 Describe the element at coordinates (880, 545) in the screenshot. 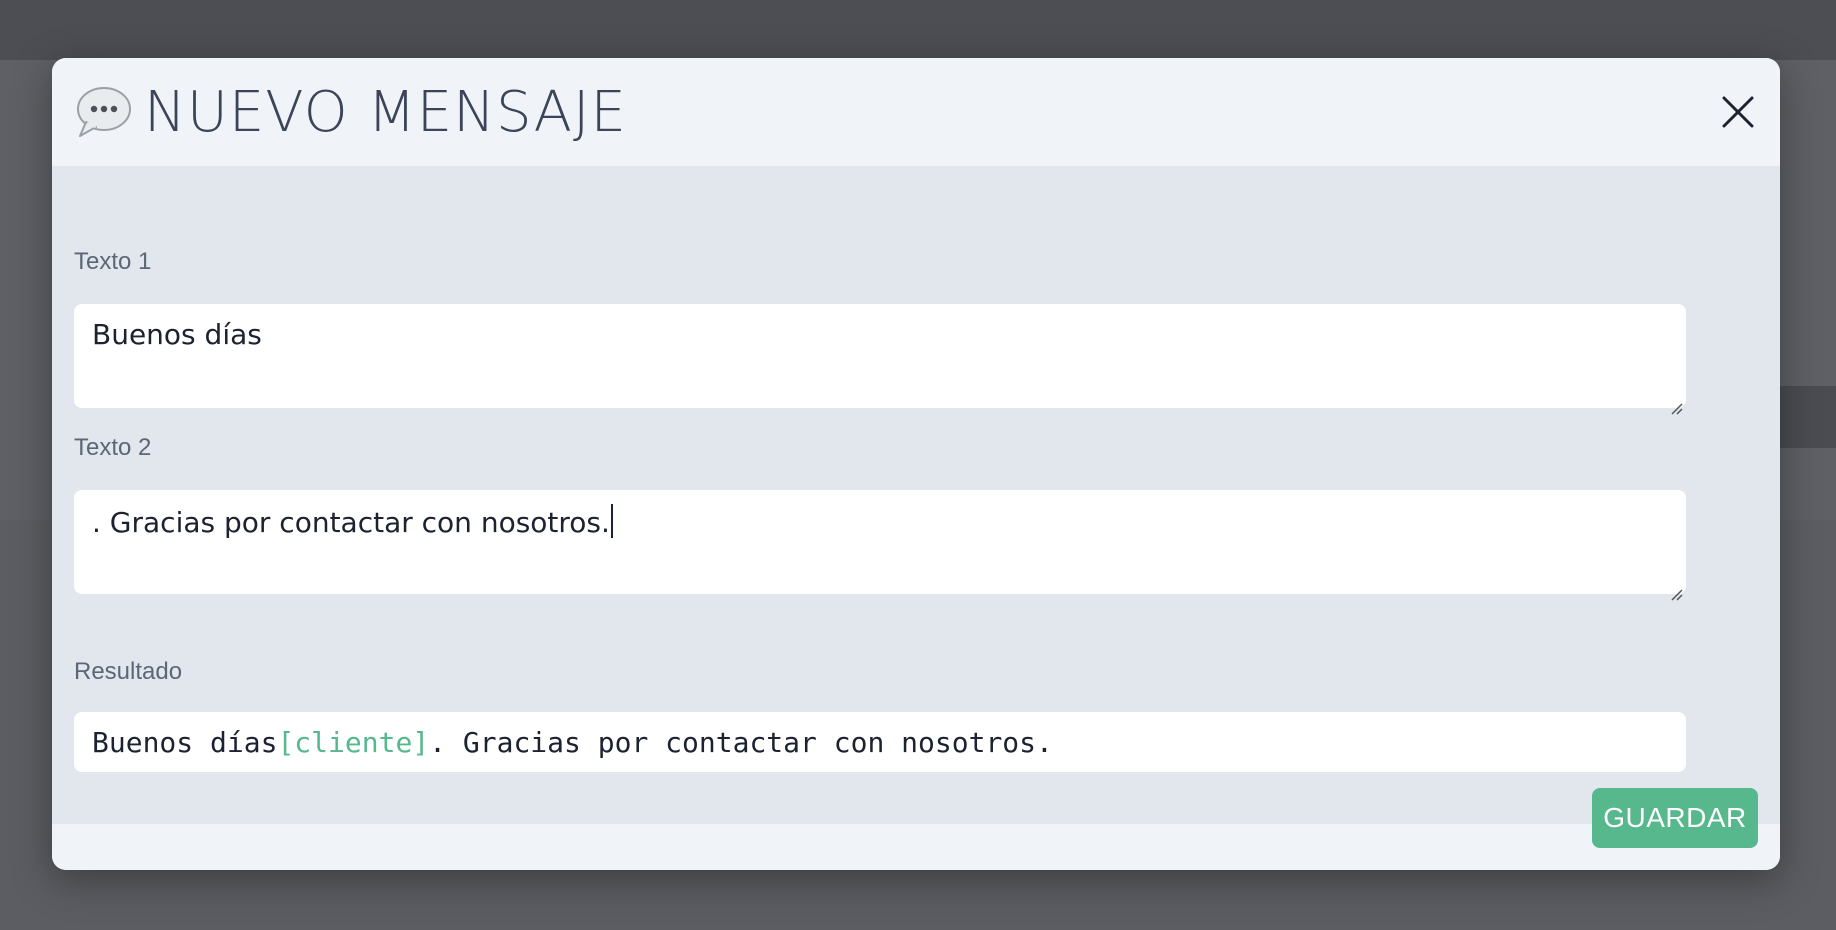

I see `texto2-textarea: . Gracias por contactar con nosotros.` at that location.